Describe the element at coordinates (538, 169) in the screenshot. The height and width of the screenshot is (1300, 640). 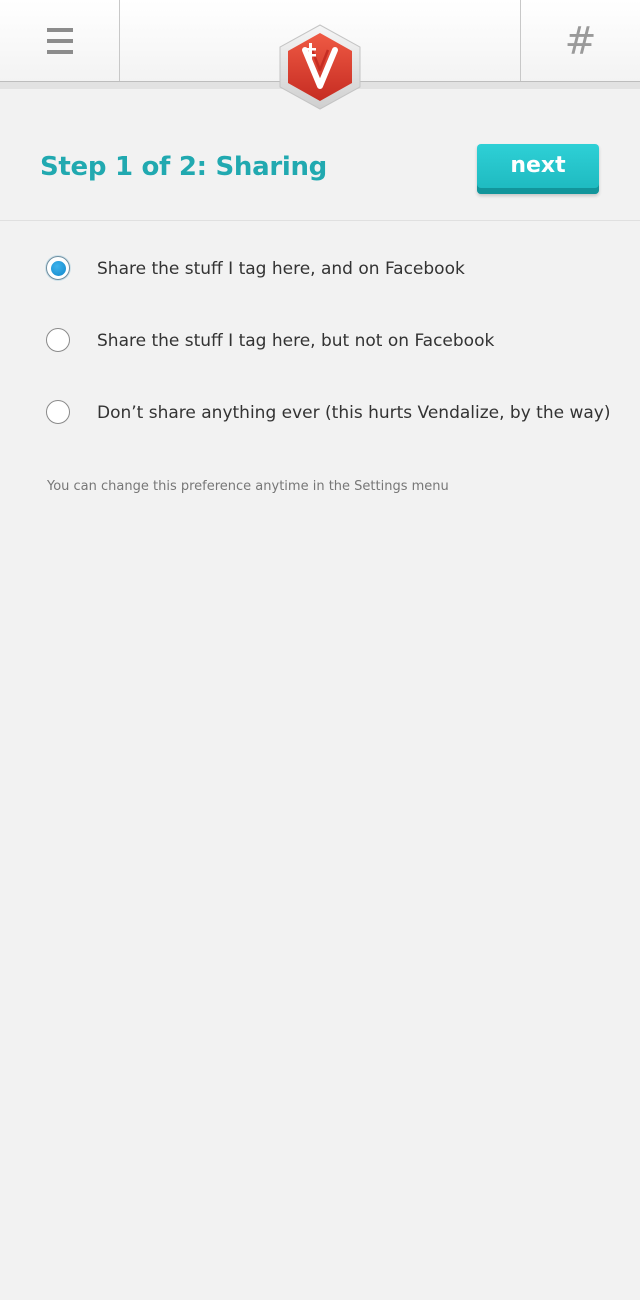
I see `next-button: next` at that location.